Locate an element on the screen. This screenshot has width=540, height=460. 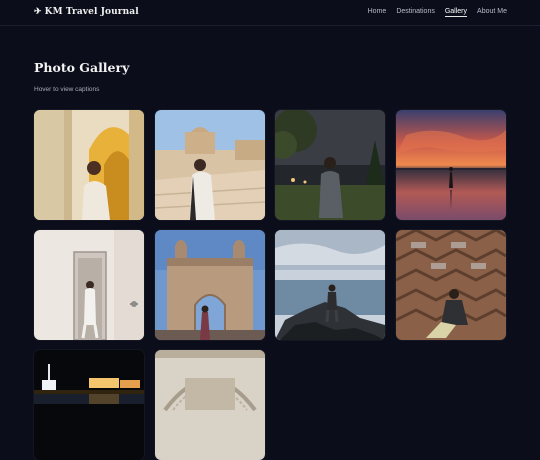
photo-vessel-structure is located at coordinates (450, 285).